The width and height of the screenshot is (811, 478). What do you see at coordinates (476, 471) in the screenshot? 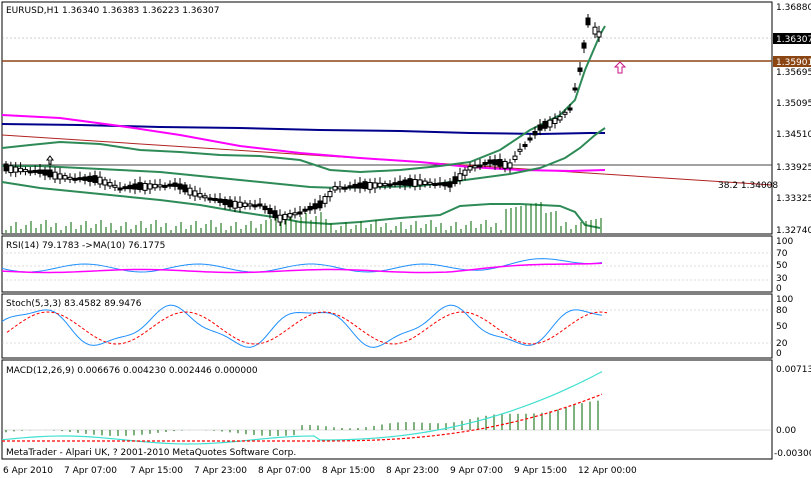
I see `time-tick: 9 Apr 07:00` at bounding box center [476, 471].